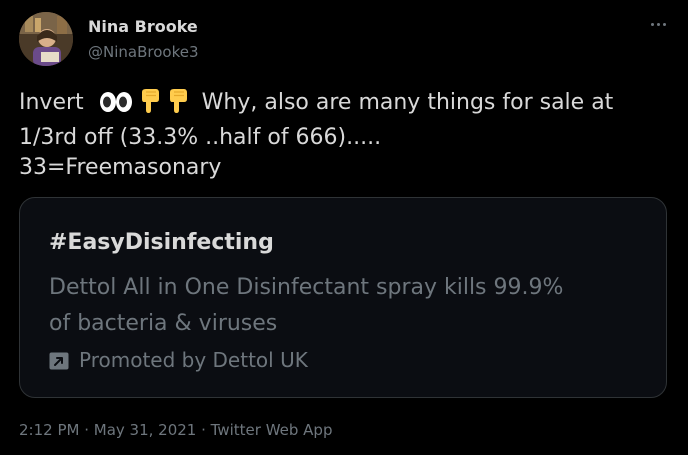 Image resolution: width=688 pixels, height=455 pixels. I want to click on promoted-text: Promoted by Dettol UK, so click(193, 360).